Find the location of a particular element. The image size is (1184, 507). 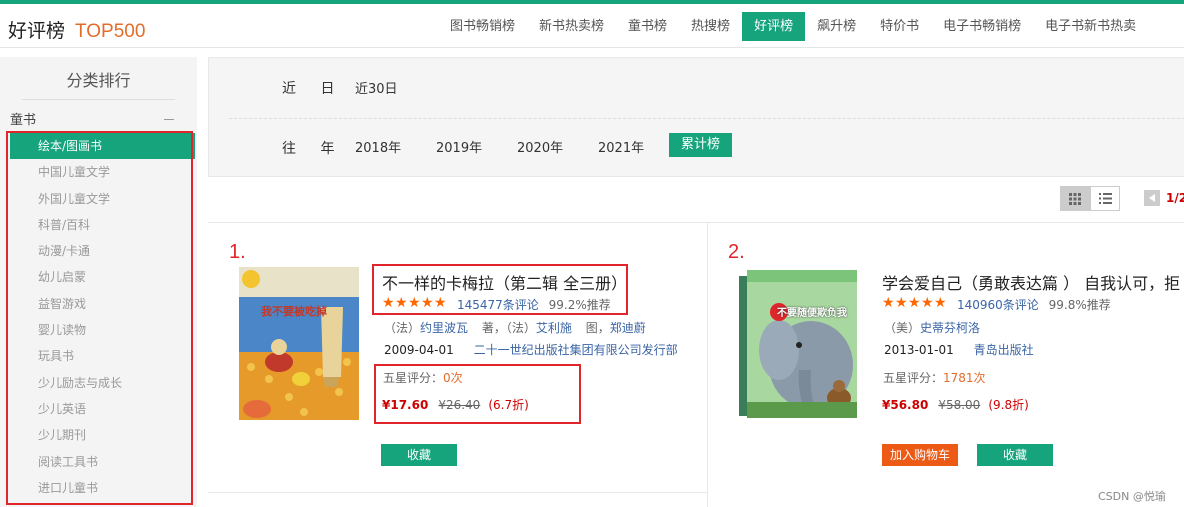

nav-tab-new-book: 新书热卖榜 is located at coordinates (571, 26).